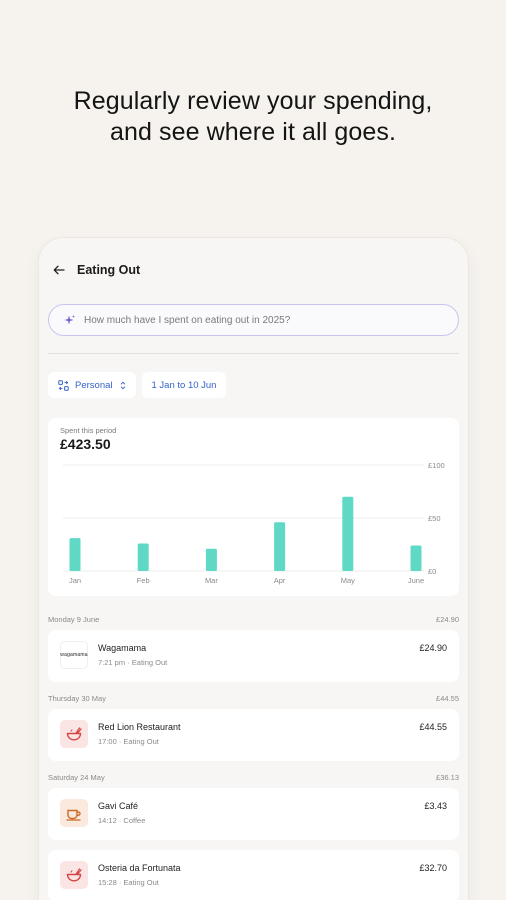 This screenshot has height=900, width=506. What do you see at coordinates (435, 806) in the screenshot?
I see `transaction-amount: £3.43` at bounding box center [435, 806].